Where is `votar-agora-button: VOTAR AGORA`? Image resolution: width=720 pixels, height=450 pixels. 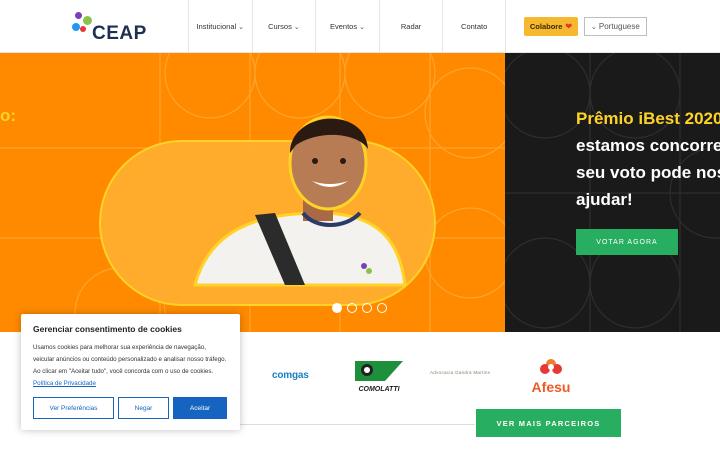 votar-agora-button: VOTAR AGORA is located at coordinates (627, 242).